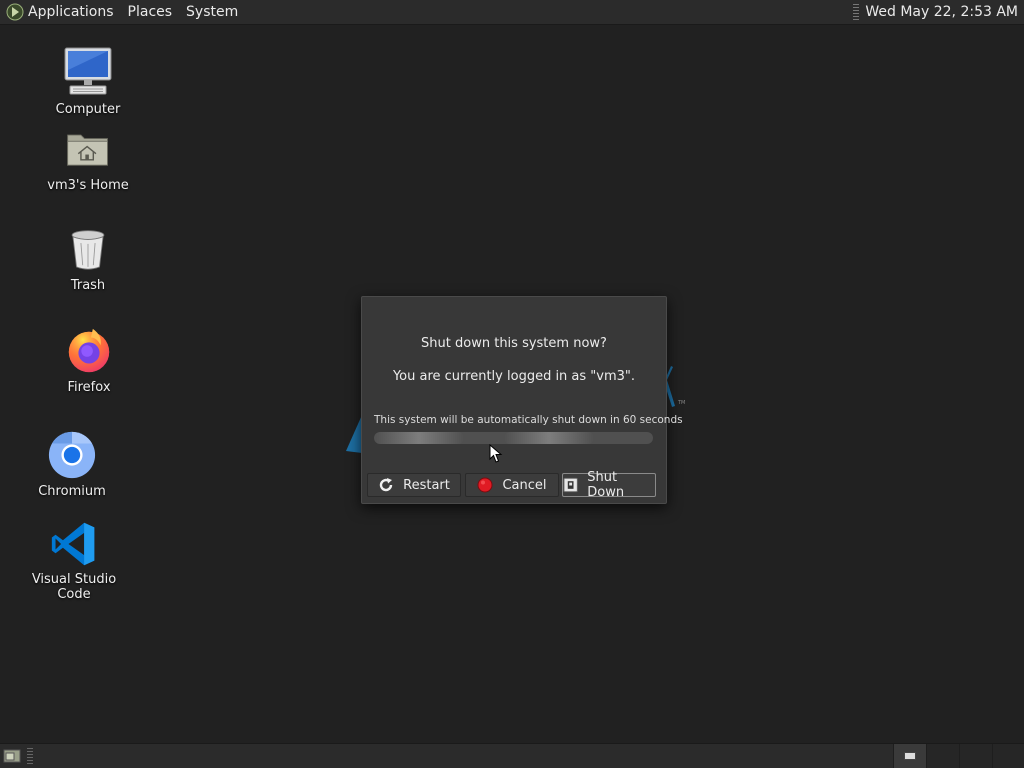  What do you see at coordinates (89, 350) in the screenshot?
I see `firefox-icon` at bounding box center [89, 350].